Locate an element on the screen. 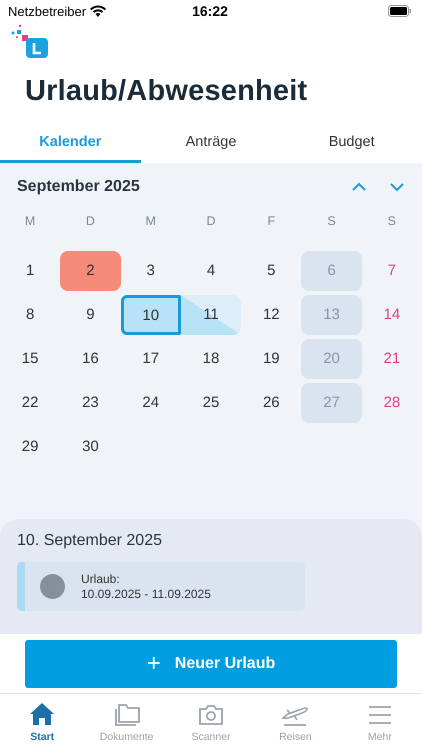 The height and width of the screenshot is (750, 422). calendar-day: 3 is located at coordinates (150, 271).